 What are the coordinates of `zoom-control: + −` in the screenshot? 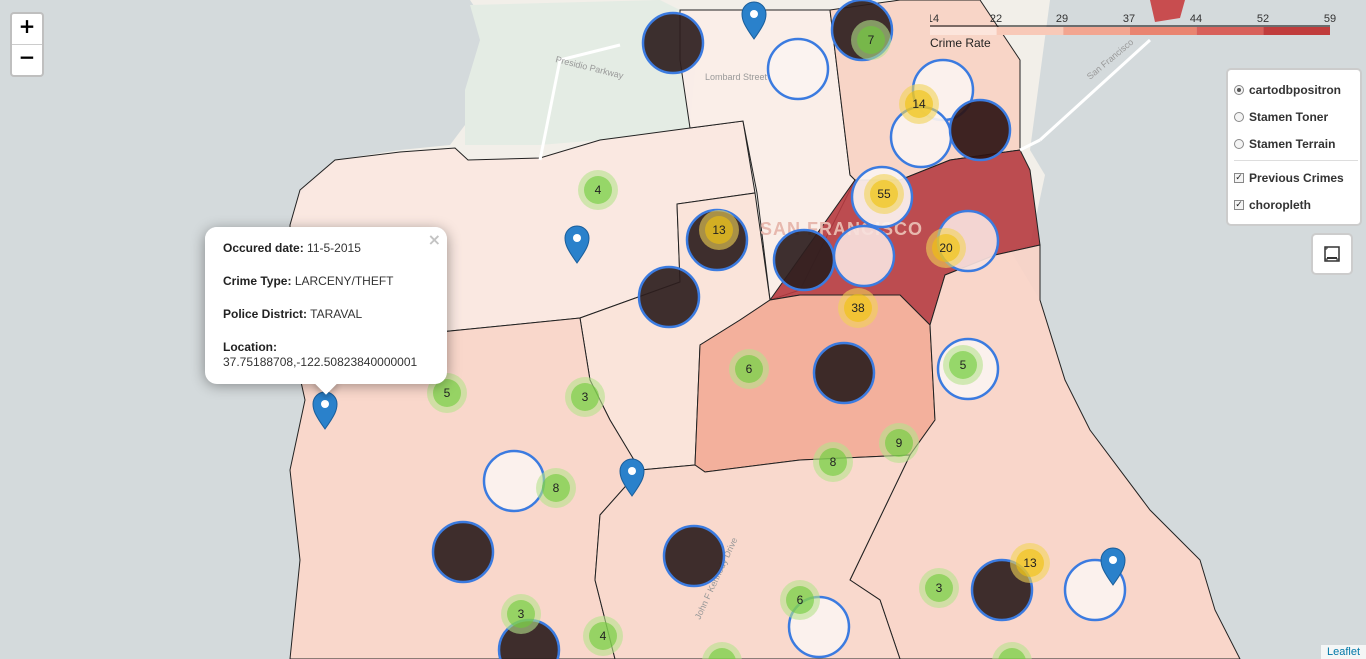 It's located at (27, 44).